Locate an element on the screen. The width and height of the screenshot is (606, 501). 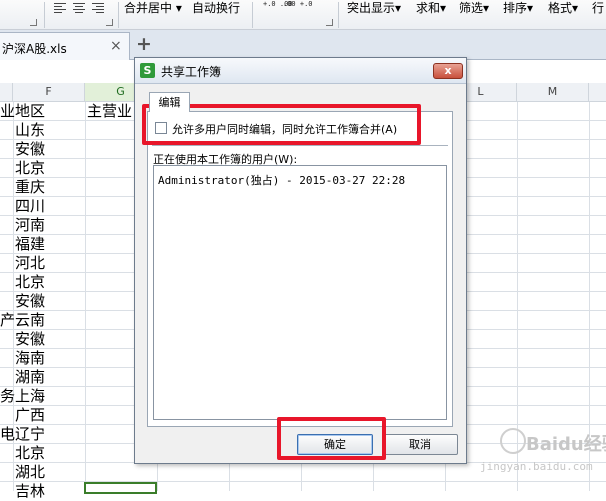
sum-label: 求和 is located at coordinates (428, 8).